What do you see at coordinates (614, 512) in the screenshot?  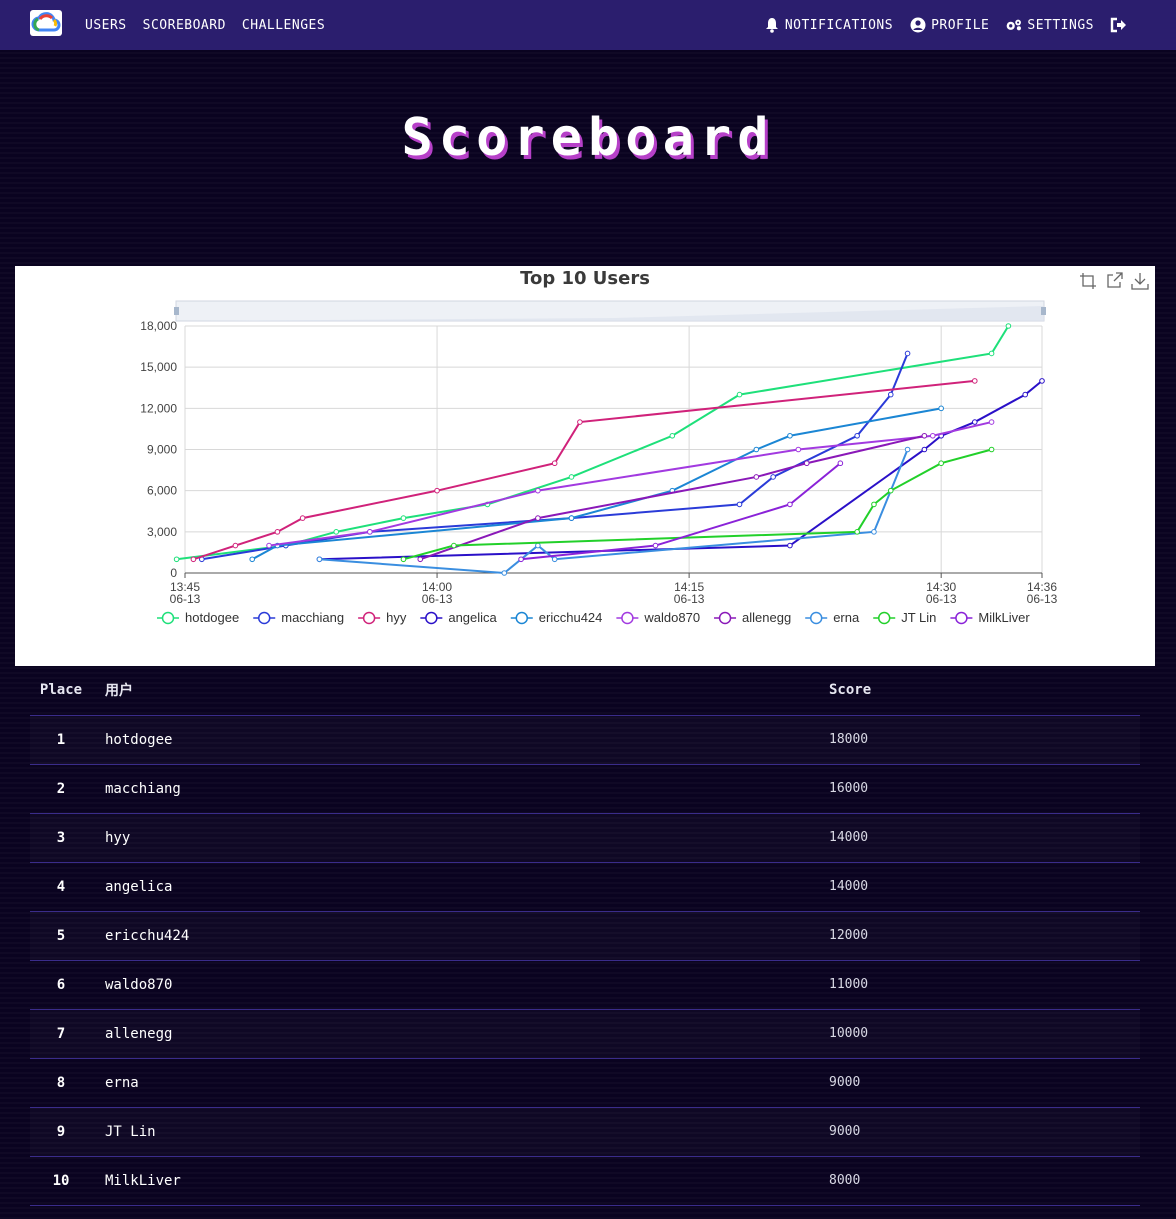 I see `series-line-erna` at bounding box center [614, 512].